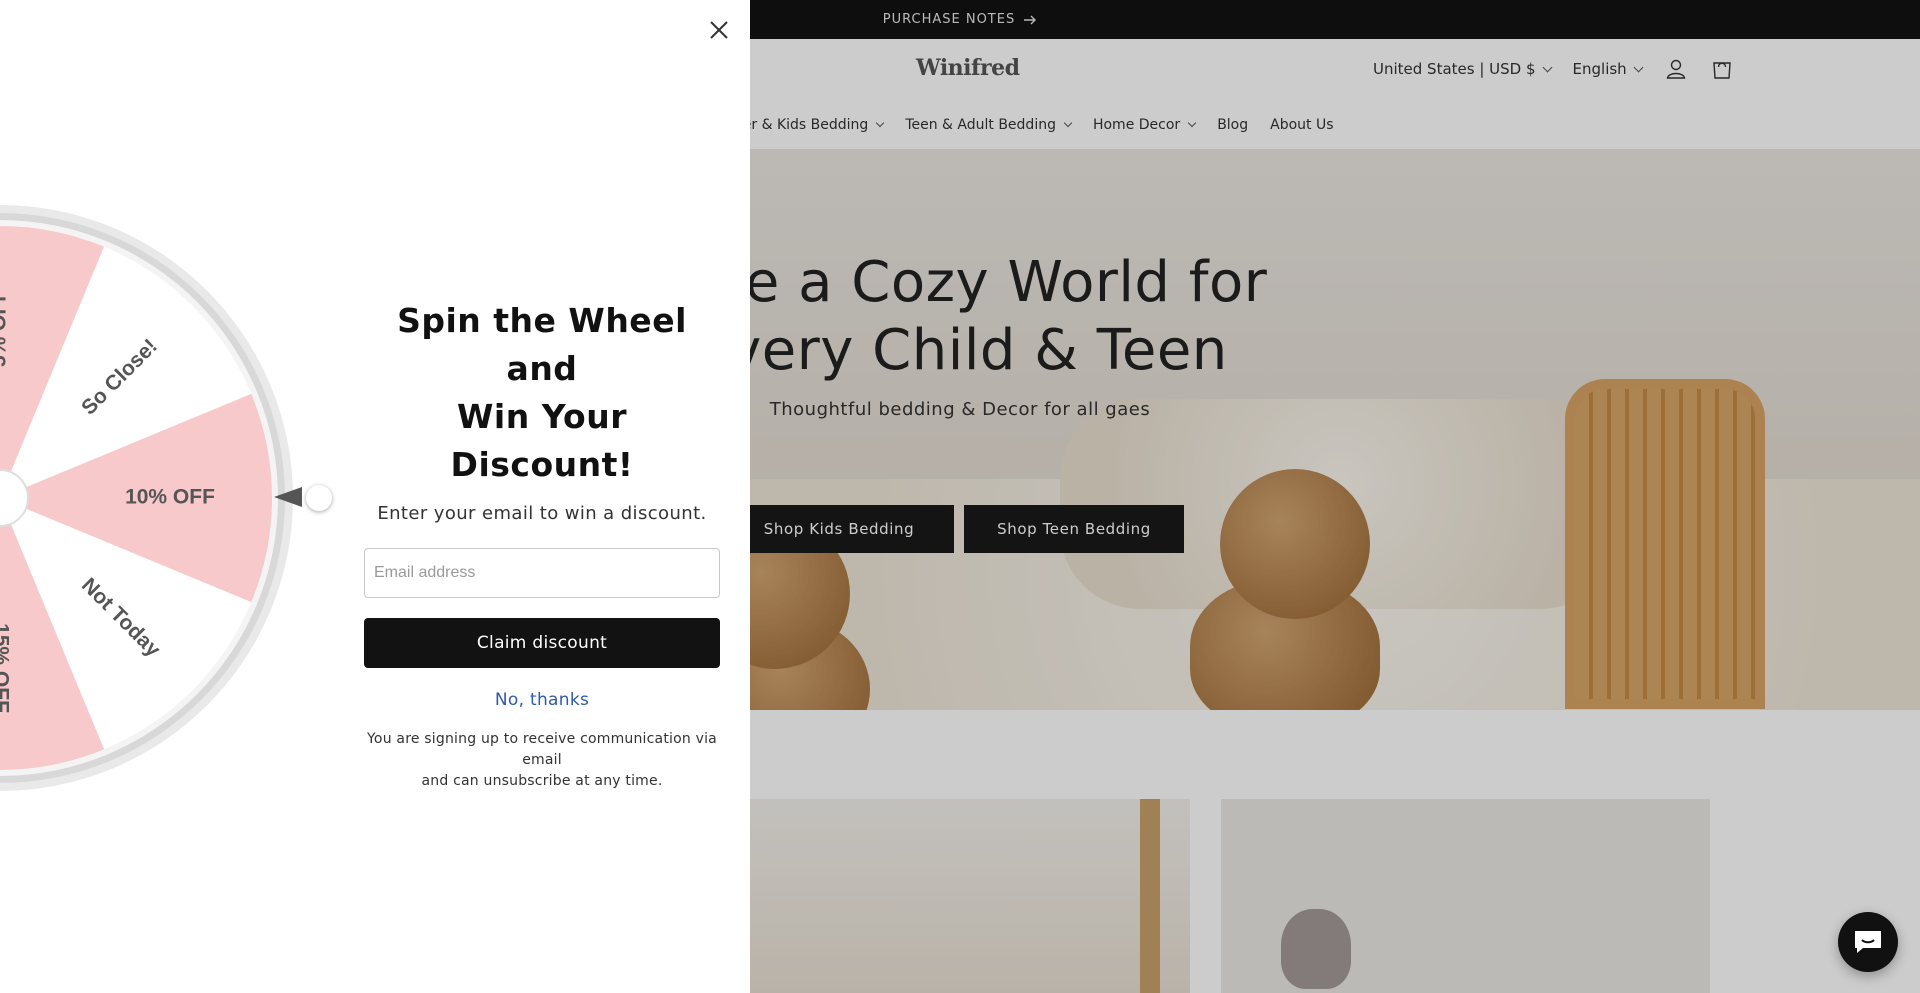  What do you see at coordinates (542, 700) in the screenshot?
I see `no-thanks-link: No, thanks` at bounding box center [542, 700].